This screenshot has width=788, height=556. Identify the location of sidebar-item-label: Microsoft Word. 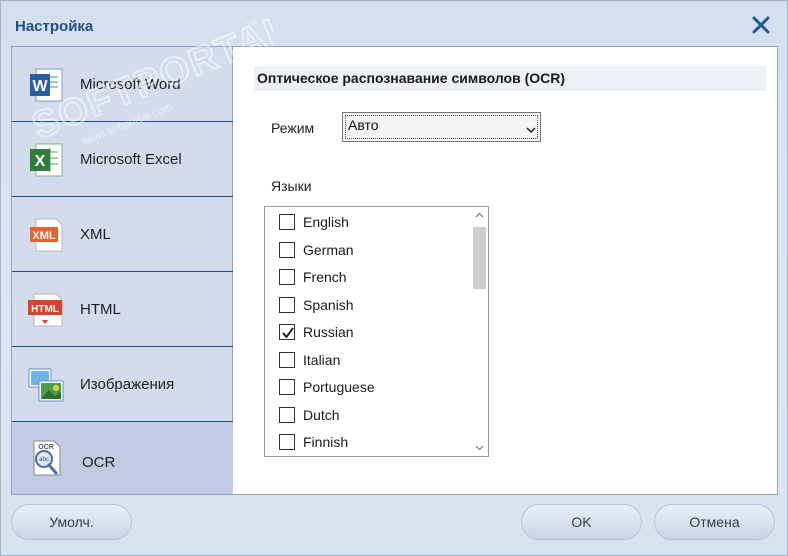
(130, 84).